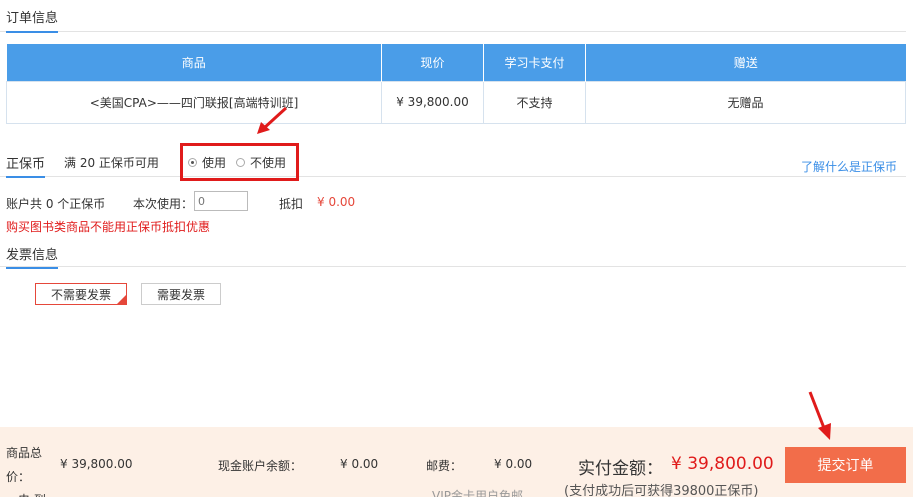  I want to click on book-coin-warning: 购买图书类商品不能用正保币抵扣优惠, so click(108, 227).